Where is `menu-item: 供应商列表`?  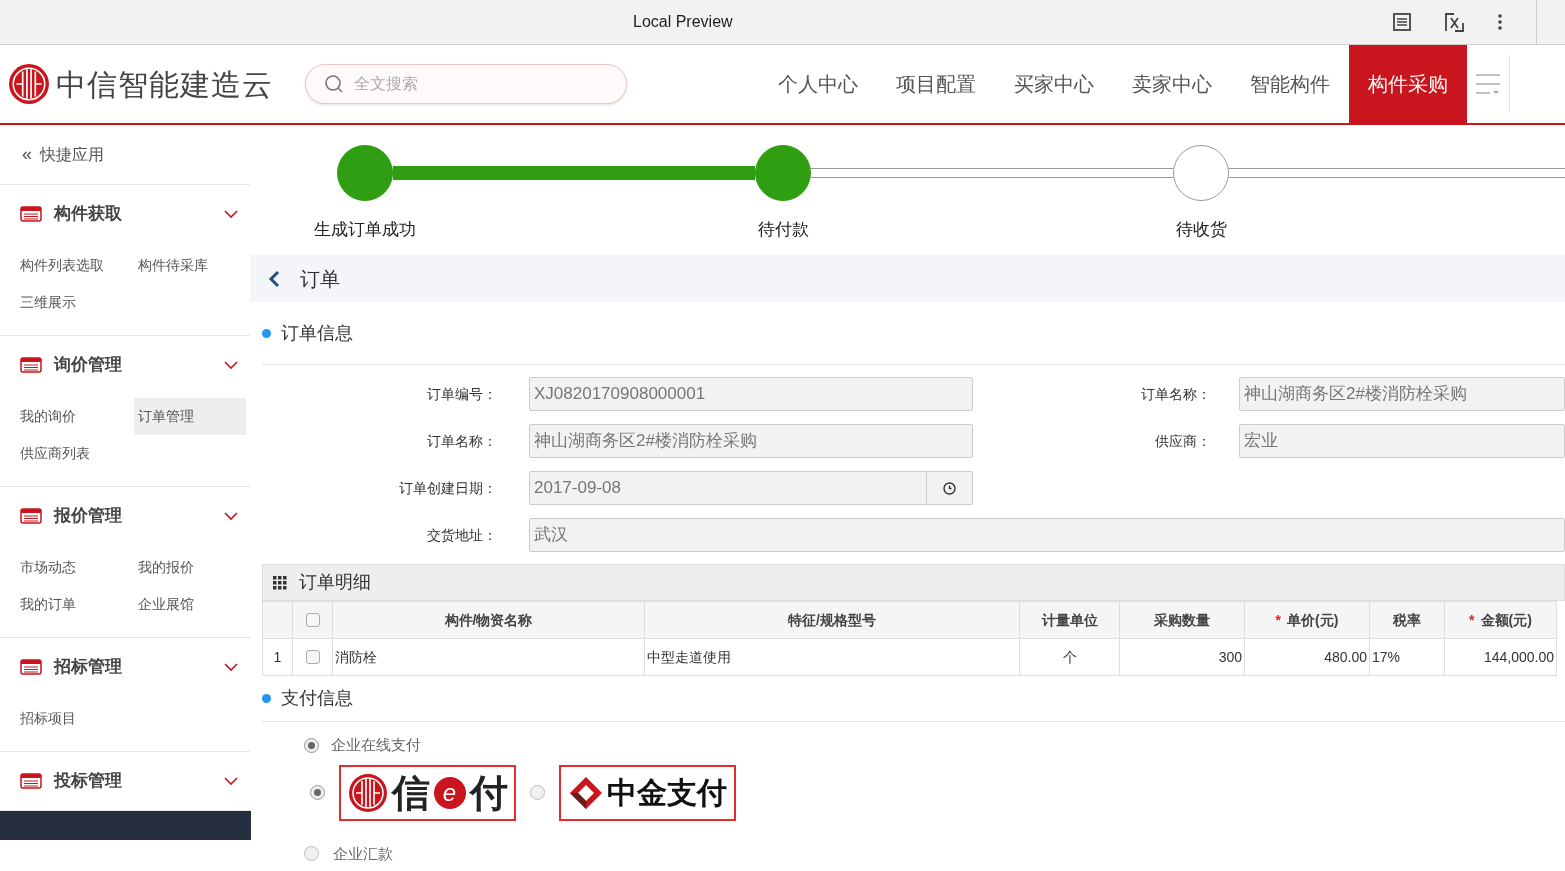 menu-item: 供应商列表 is located at coordinates (75, 453).